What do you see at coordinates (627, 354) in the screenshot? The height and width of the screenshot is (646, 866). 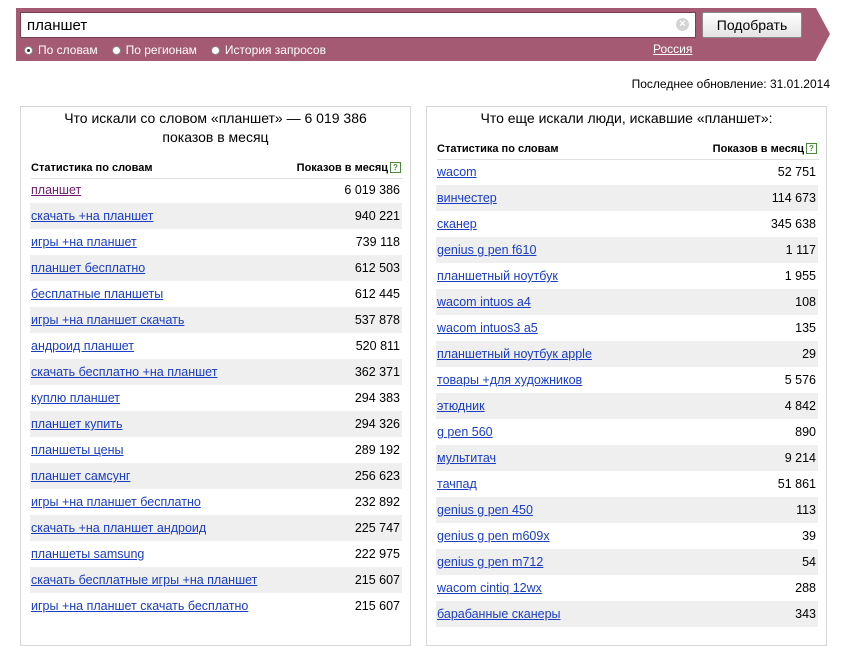 I see `table-row: планшетный ноутбук apple 29` at bounding box center [627, 354].